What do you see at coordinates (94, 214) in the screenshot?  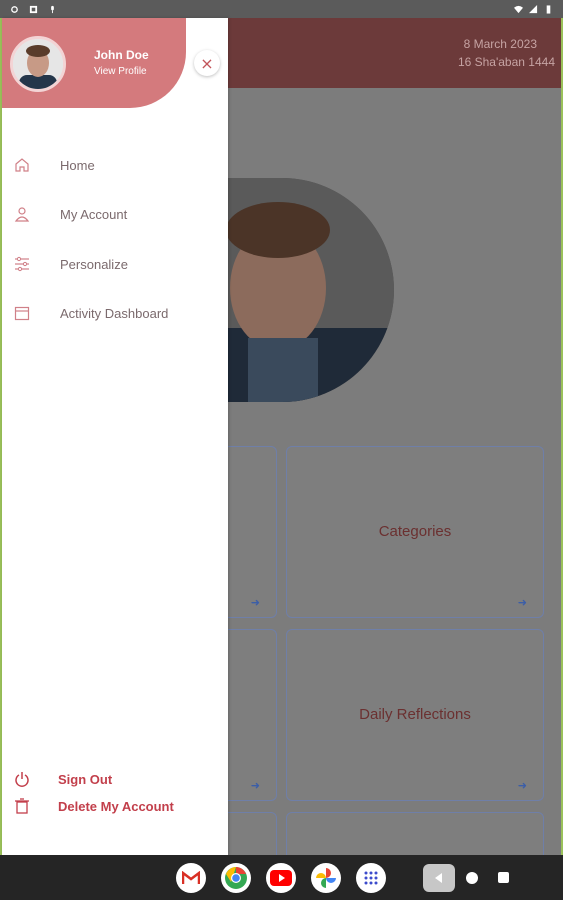 I see `menu-label-my-account: My Account` at bounding box center [94, 214].